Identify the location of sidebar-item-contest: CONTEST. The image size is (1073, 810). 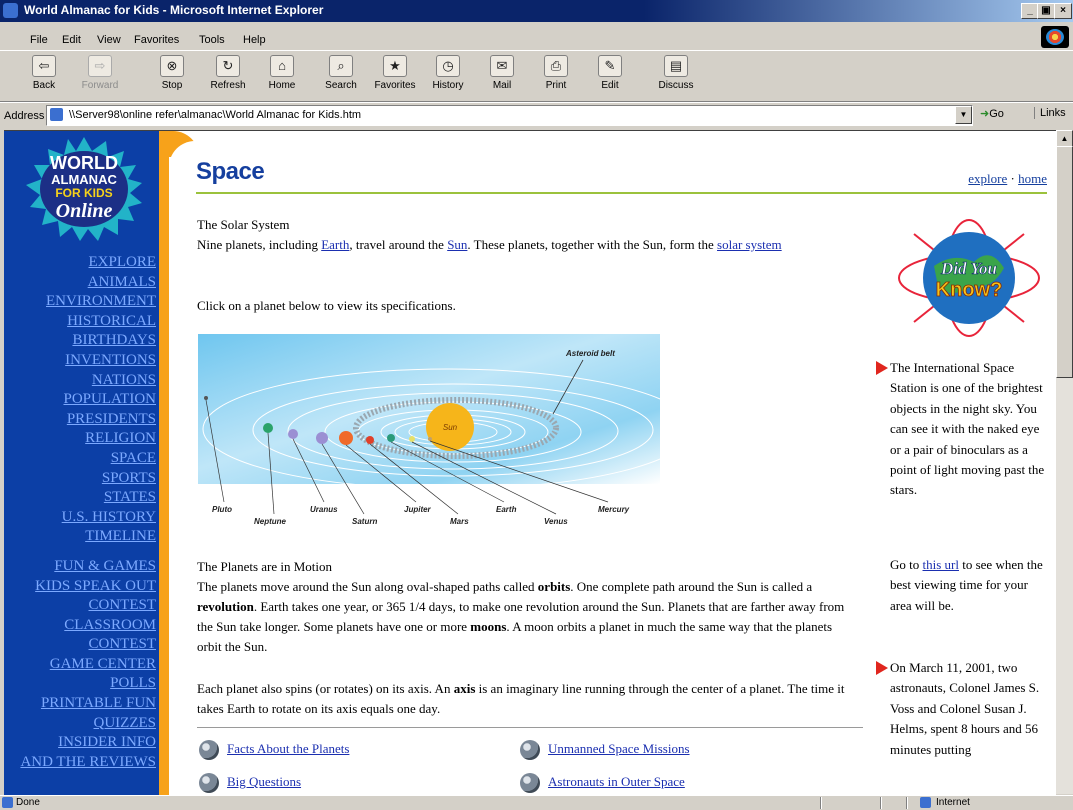
(81, 606).